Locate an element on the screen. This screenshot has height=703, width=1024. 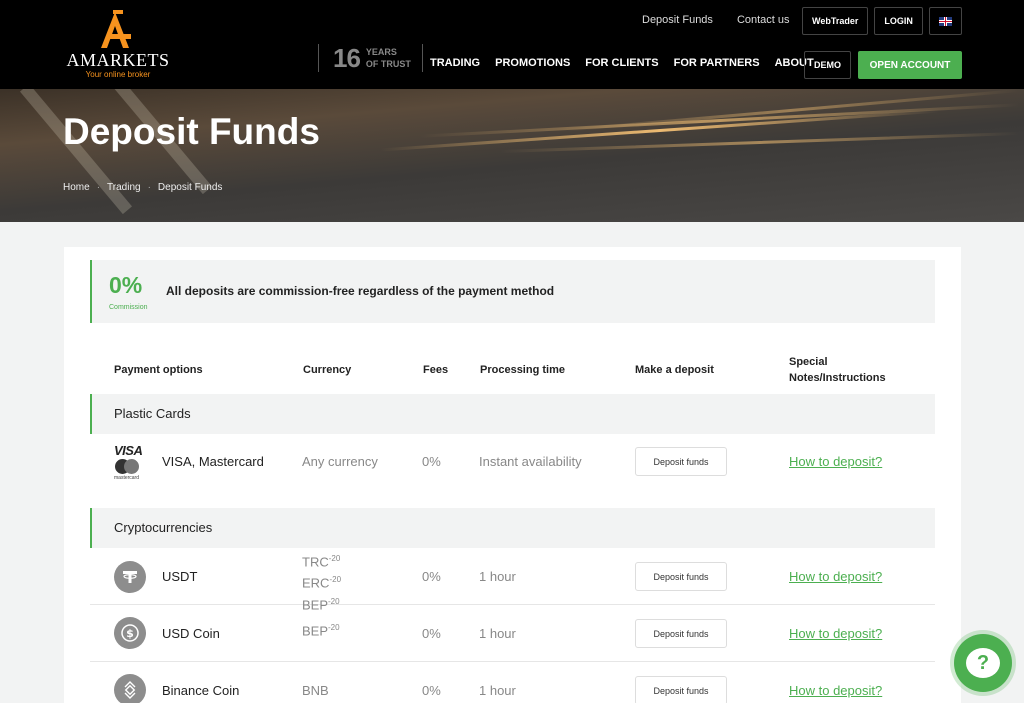
column-header-fees: Fees is located at coordinates (436, 370).